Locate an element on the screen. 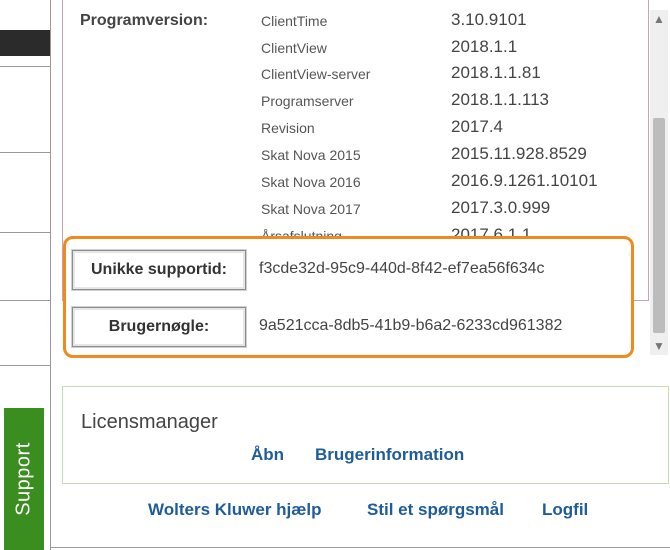 Image resolution: width=670 pixels, height=550 pixels. version-name: ClientTime is located at coordinates (294, 21).